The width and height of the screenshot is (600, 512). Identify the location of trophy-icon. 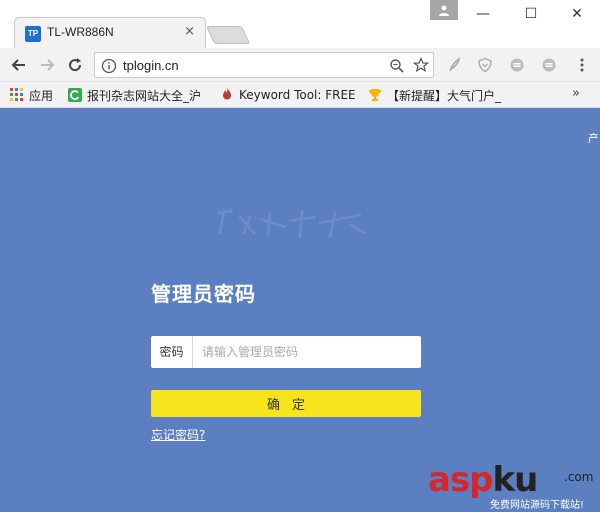
(375, 95).